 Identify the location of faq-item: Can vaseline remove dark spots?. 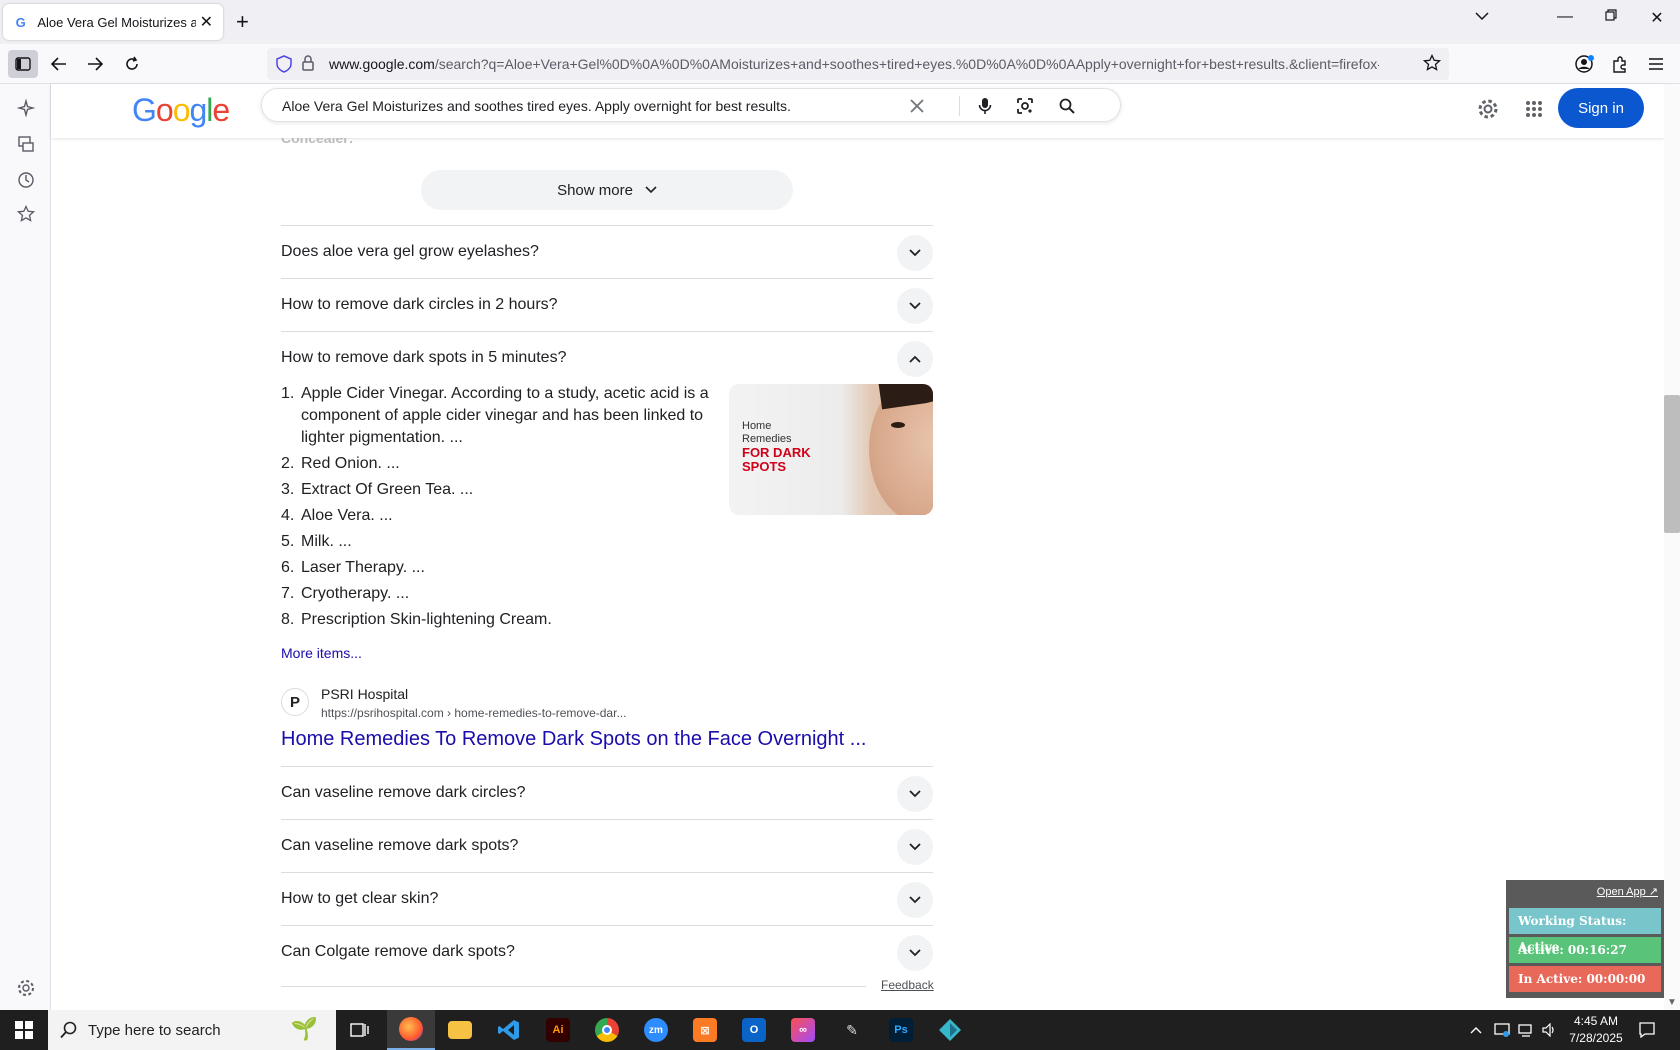
(607, 845).